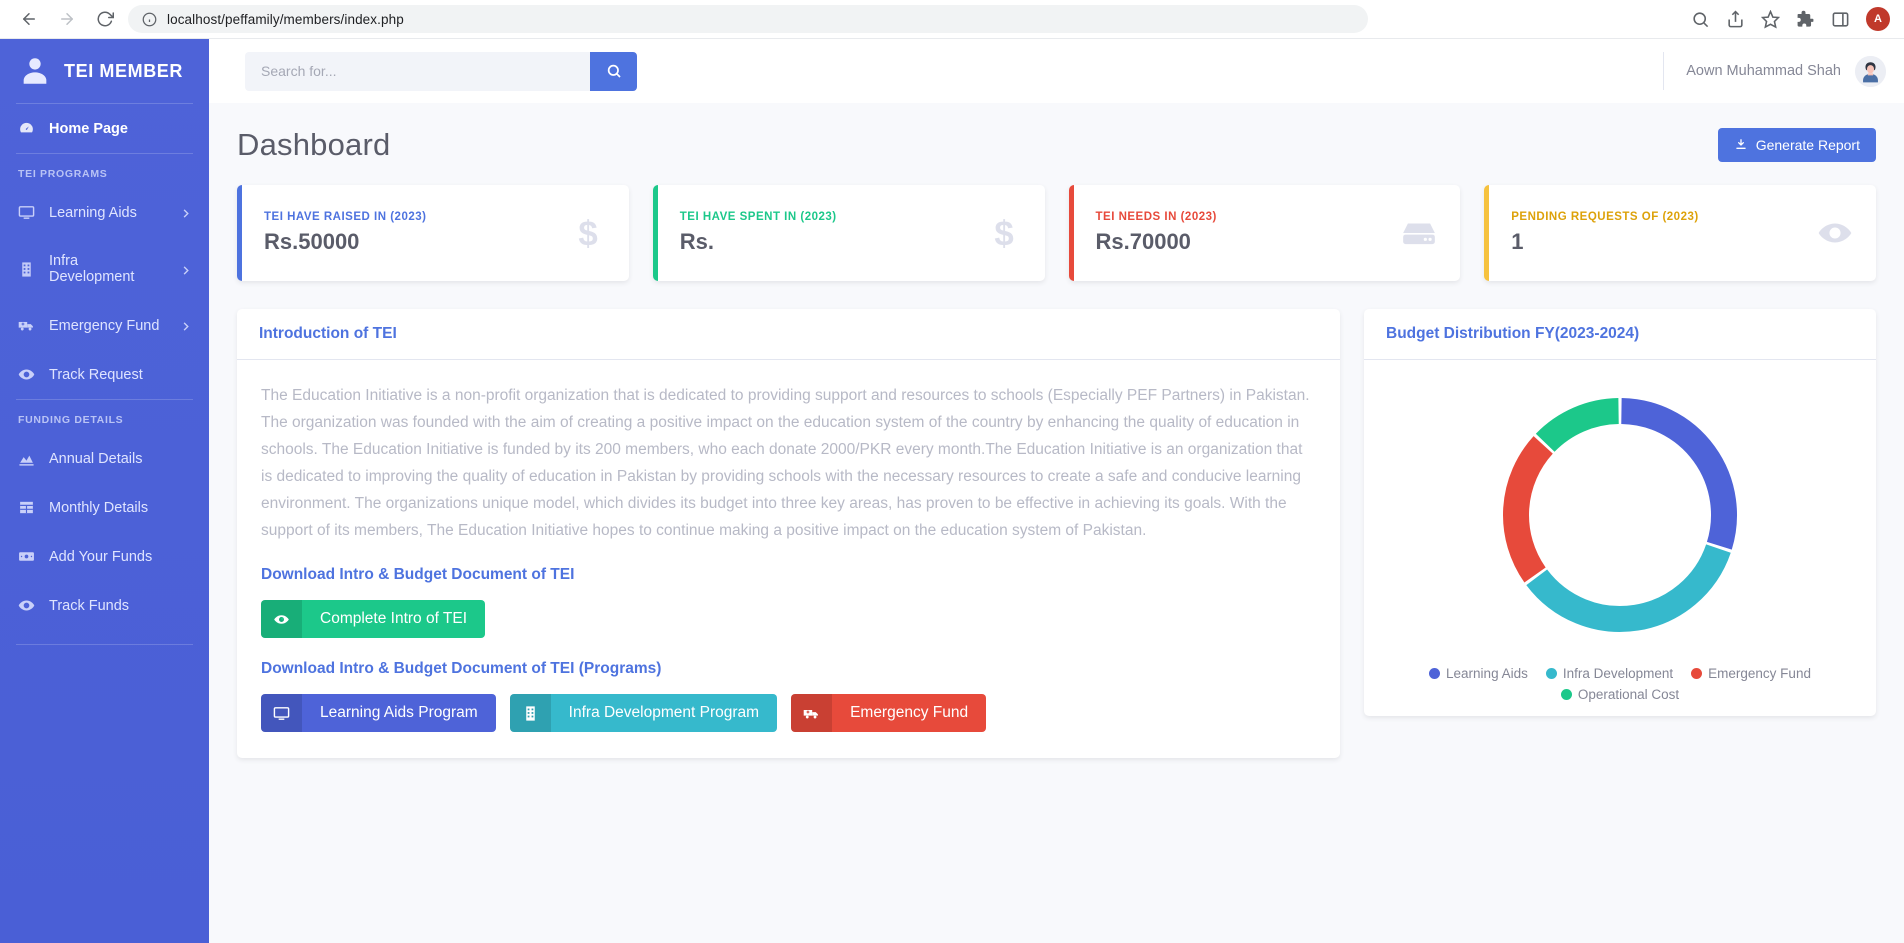  Describe the element at coordinates (1770, 19) in the screenshot. I see `bookmark-star-icon` at that location.